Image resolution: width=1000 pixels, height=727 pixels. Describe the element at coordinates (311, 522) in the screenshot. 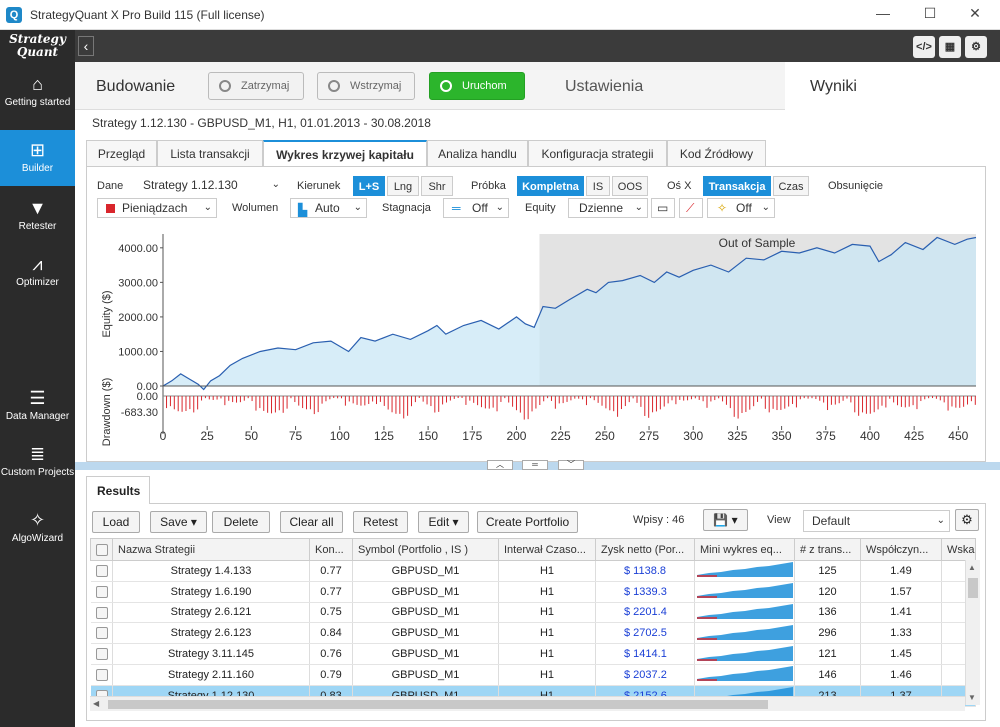

I see `clear-all-button: Clear all` at that location.